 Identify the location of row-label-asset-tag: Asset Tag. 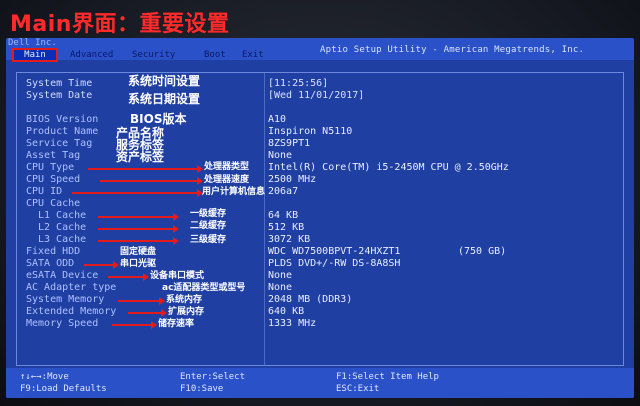
(53, 155).